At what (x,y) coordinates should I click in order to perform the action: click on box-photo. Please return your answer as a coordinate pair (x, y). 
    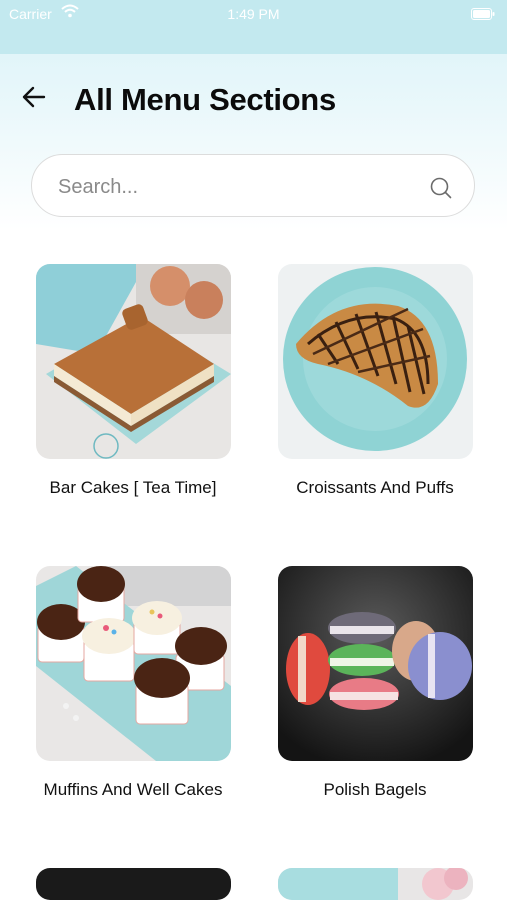
    Looking at the image, I should click on (375, 884).